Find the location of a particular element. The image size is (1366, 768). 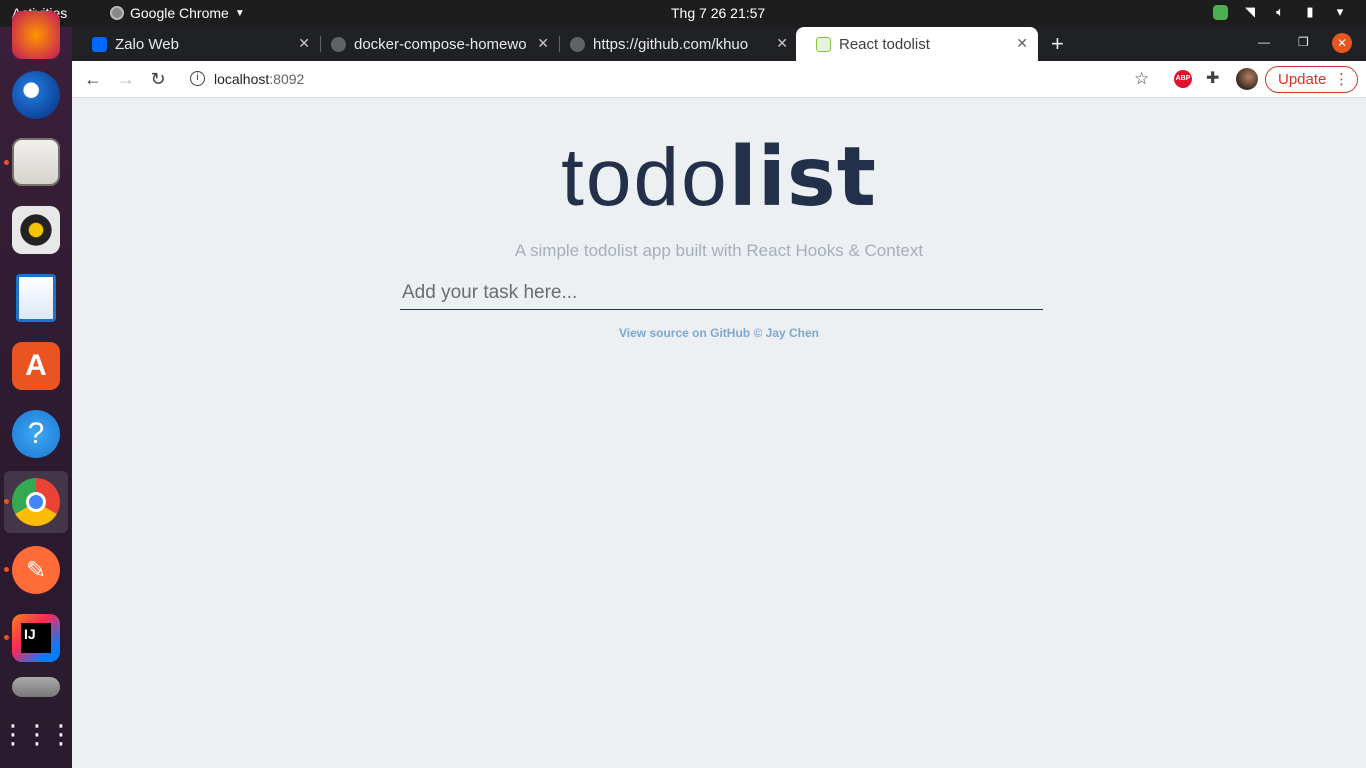

tab-github: https://github.com/khuo ✕ is located at coordinates (674, 44).